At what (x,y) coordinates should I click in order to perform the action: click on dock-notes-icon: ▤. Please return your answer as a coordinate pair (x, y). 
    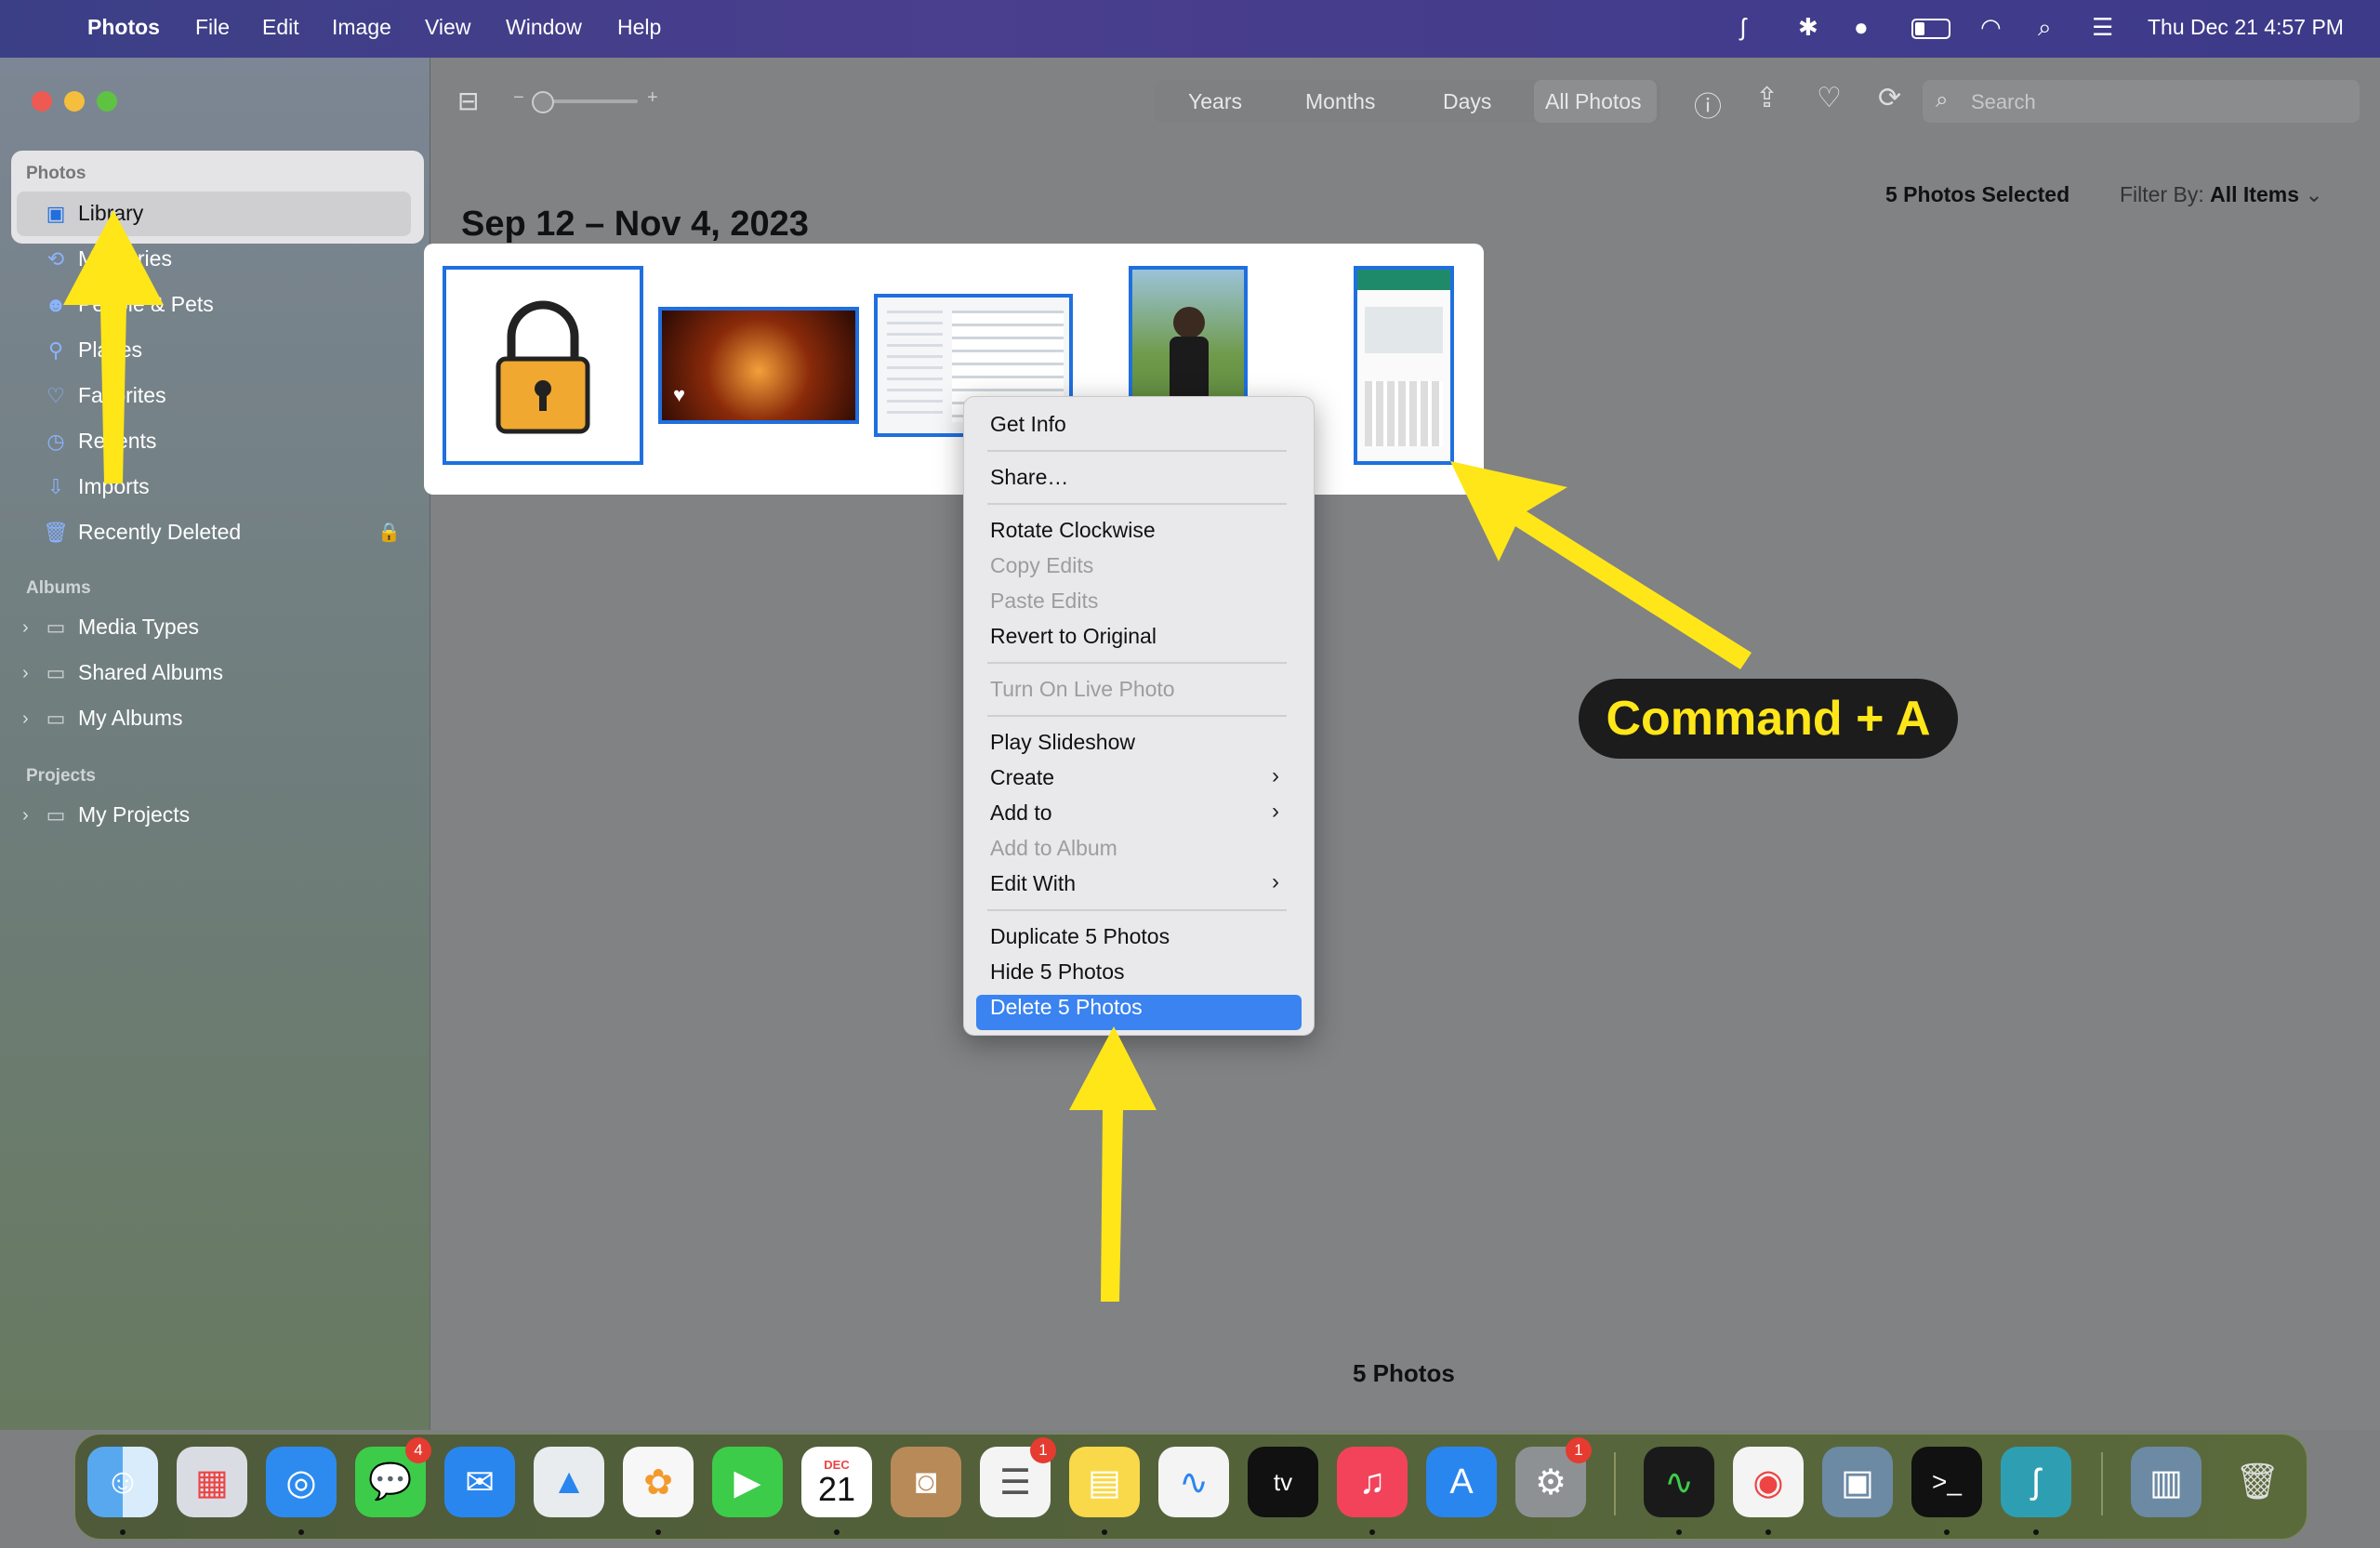
    Looking at the image, I should click on (1104, 1482).